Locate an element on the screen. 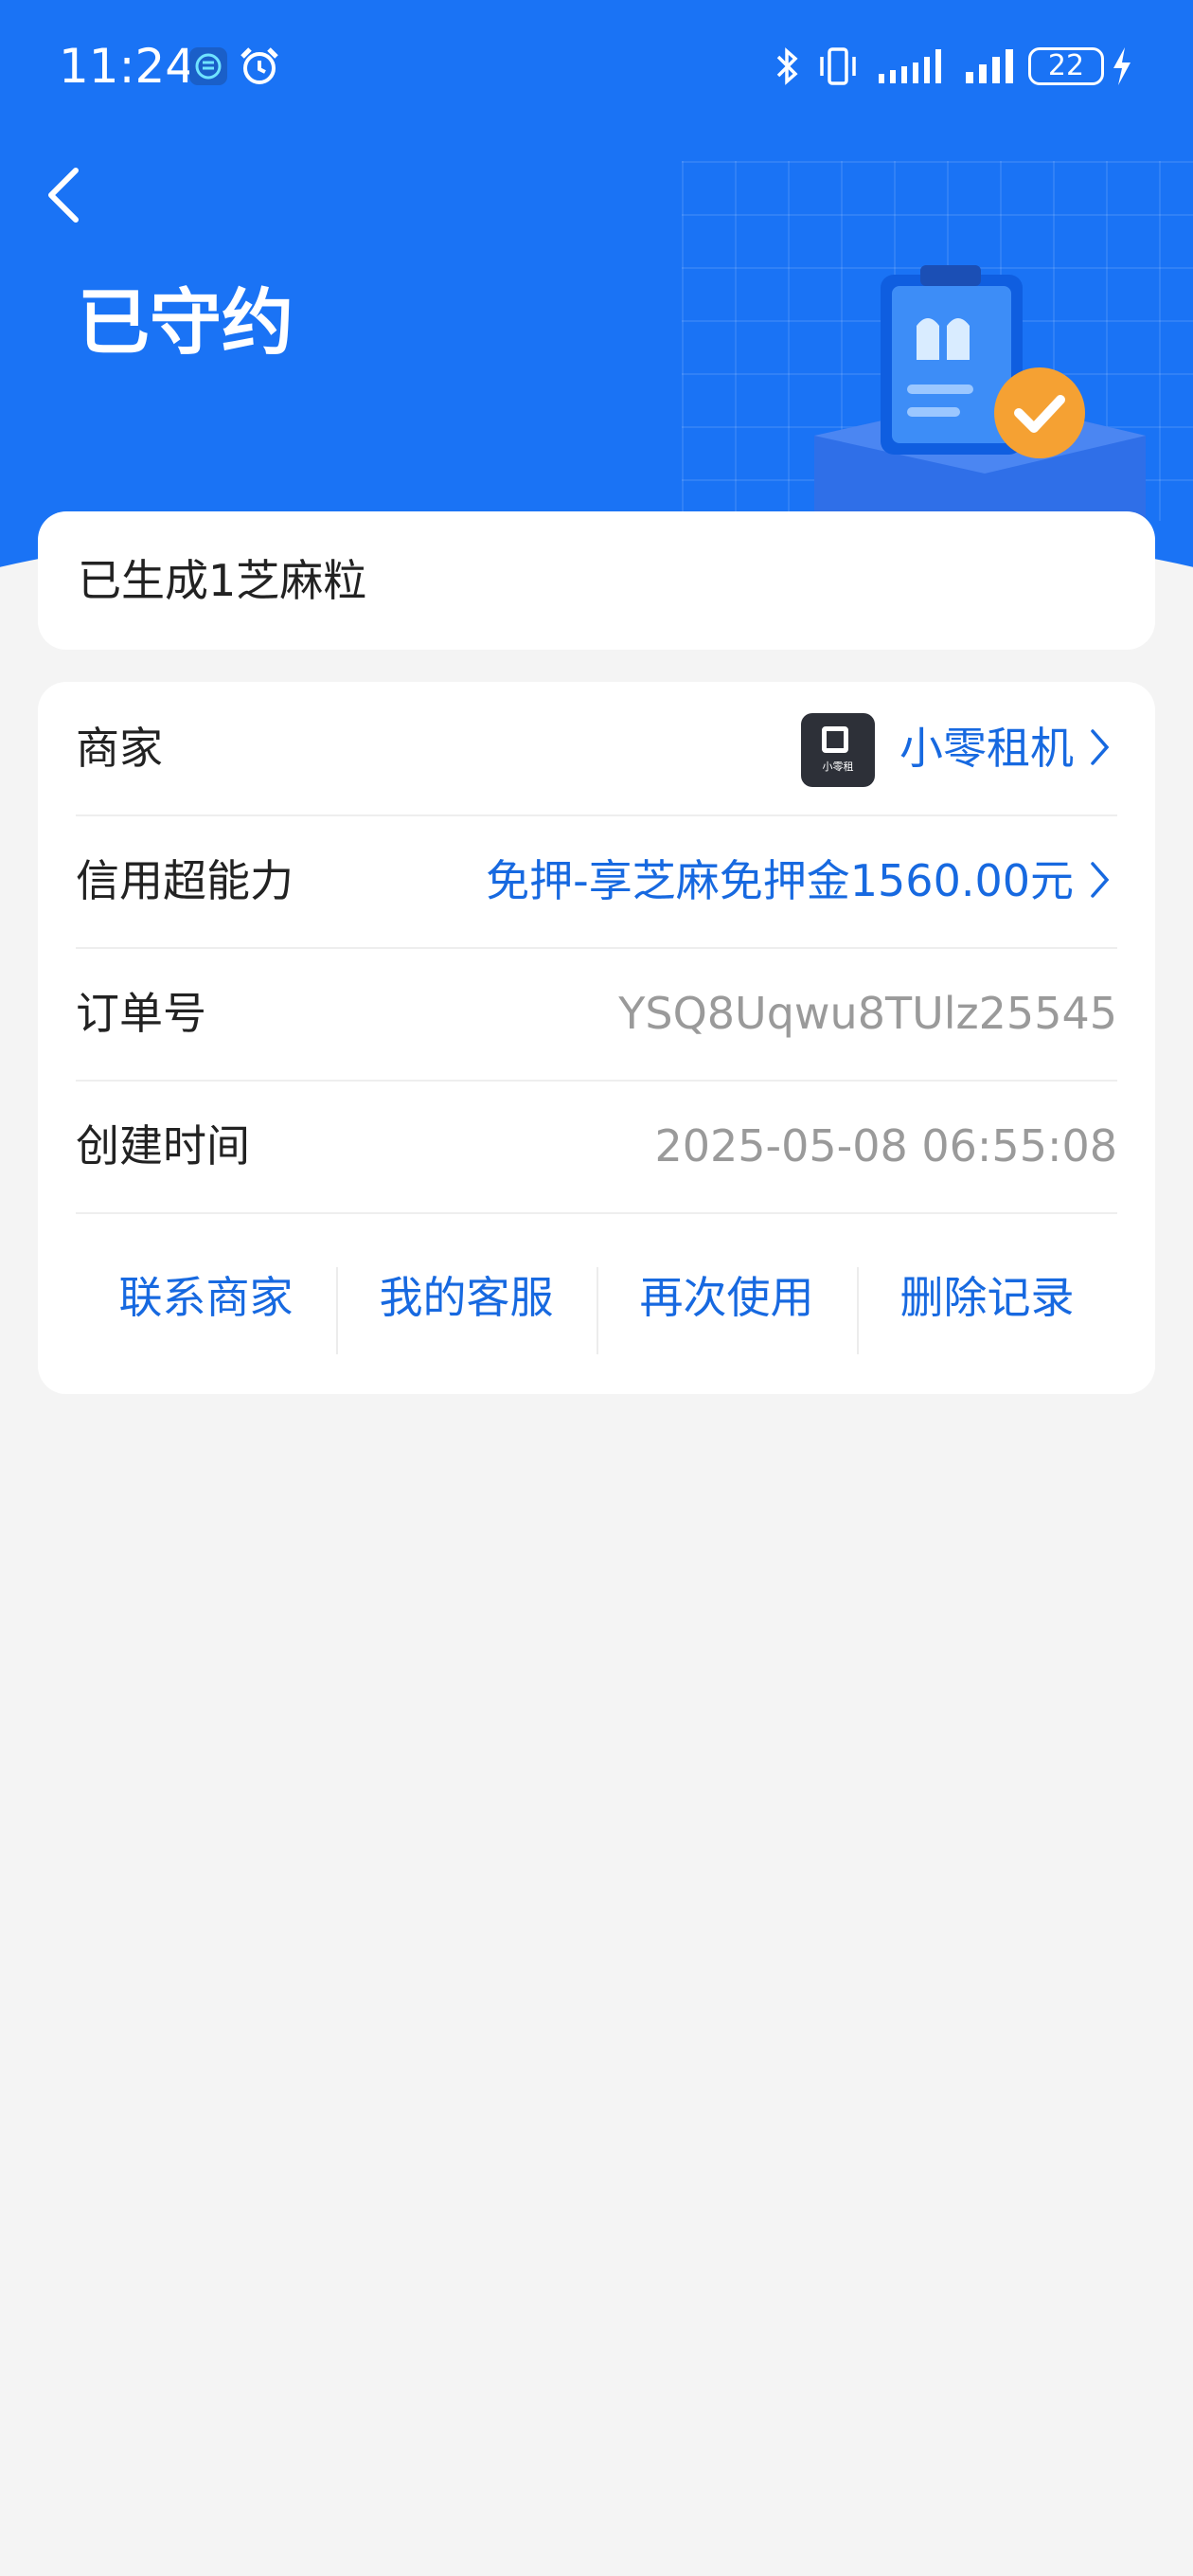  order-number-label: 订单号 is located at coordinates (141, 1013).